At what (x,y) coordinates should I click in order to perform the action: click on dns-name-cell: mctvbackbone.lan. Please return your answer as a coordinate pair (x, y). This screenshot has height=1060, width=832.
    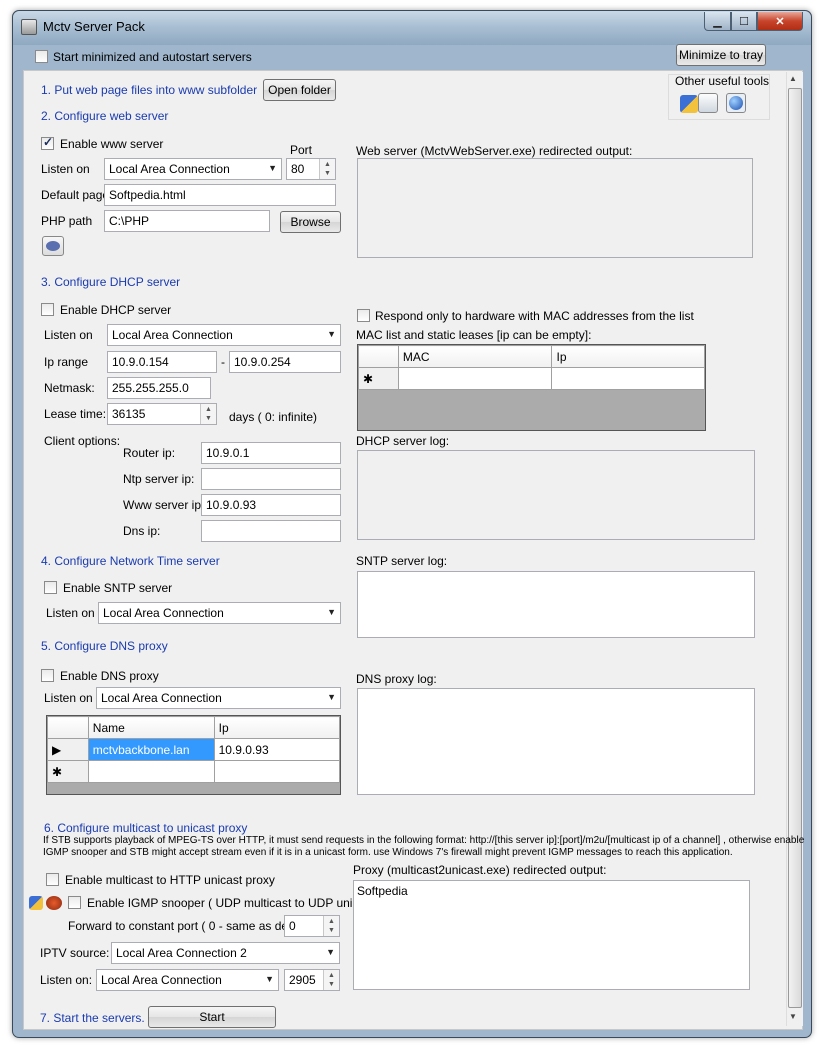
    Looking at the image, I should click on (151, 749).